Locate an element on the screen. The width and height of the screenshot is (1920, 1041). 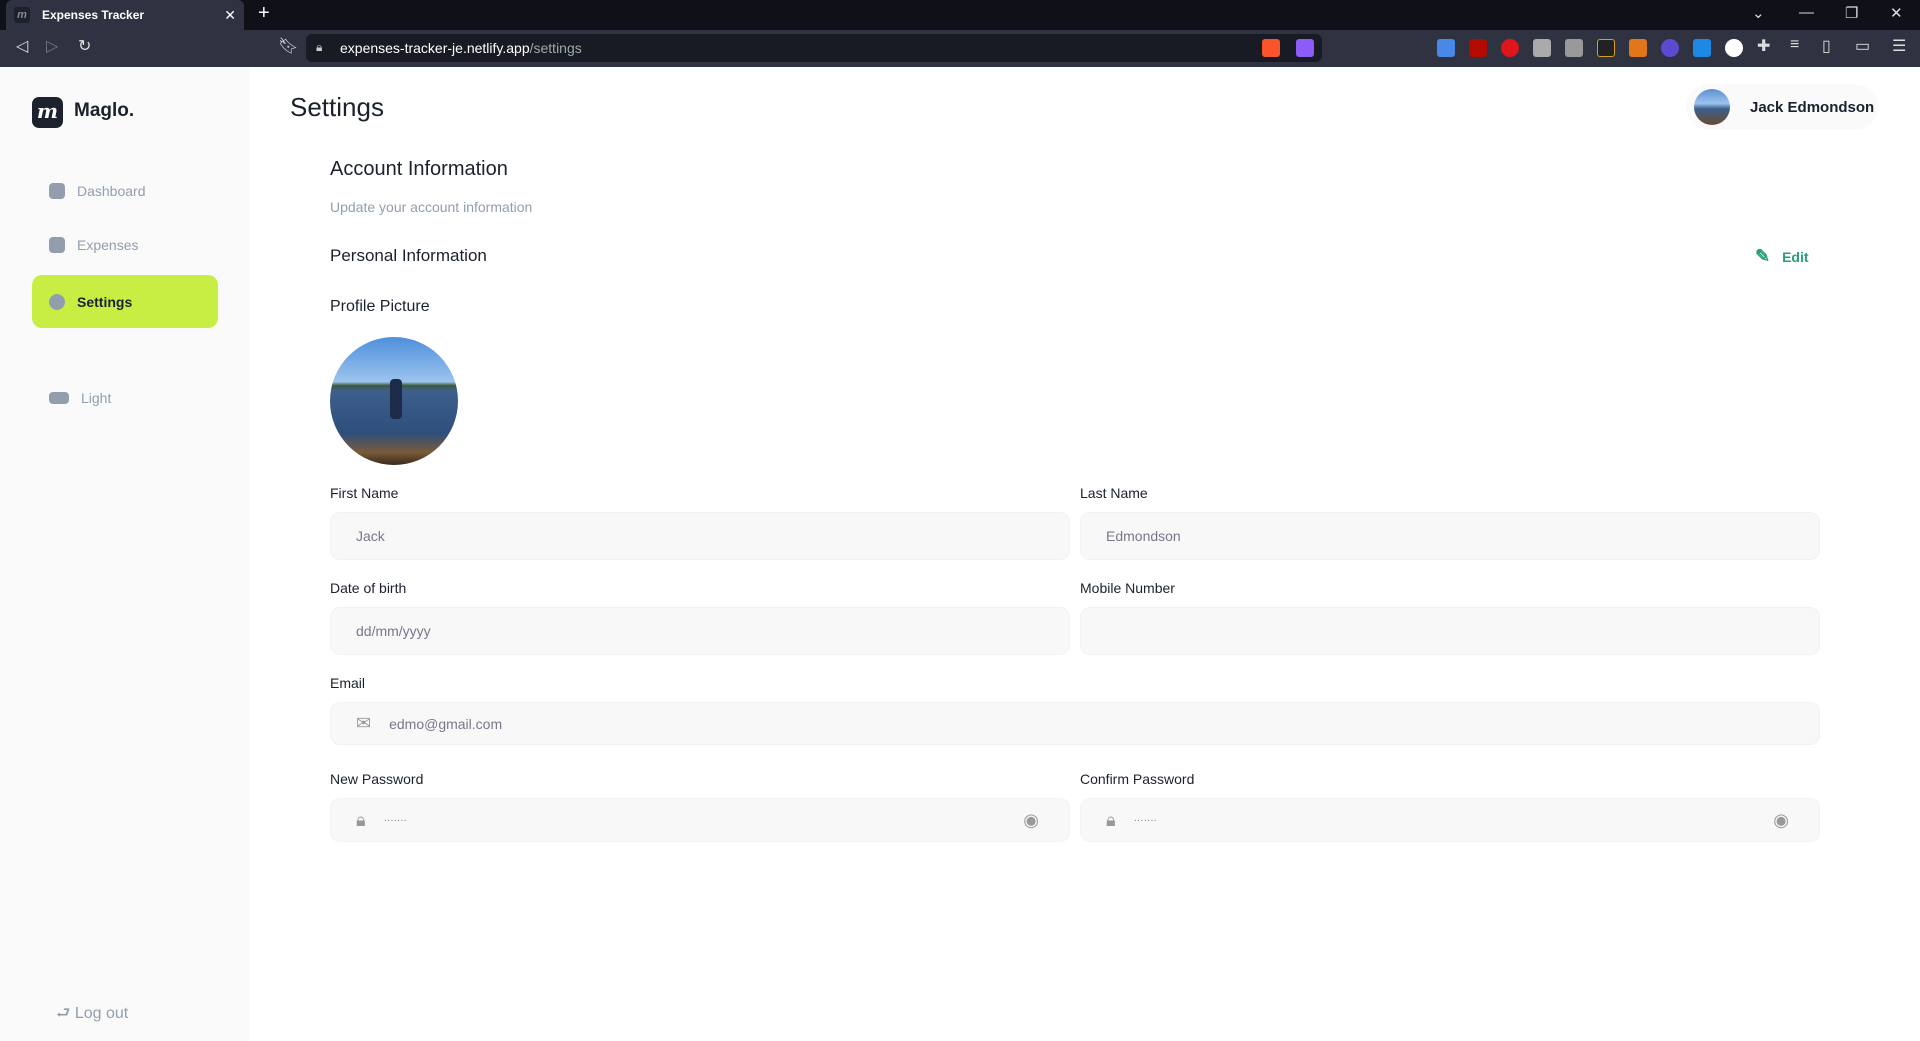
sidebar-item-settings: Settings is located at coordinates (125, 301).